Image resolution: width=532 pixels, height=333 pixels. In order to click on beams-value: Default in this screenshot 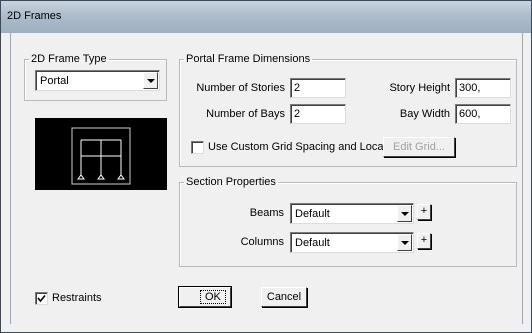, I will do `click(312, 214)`.